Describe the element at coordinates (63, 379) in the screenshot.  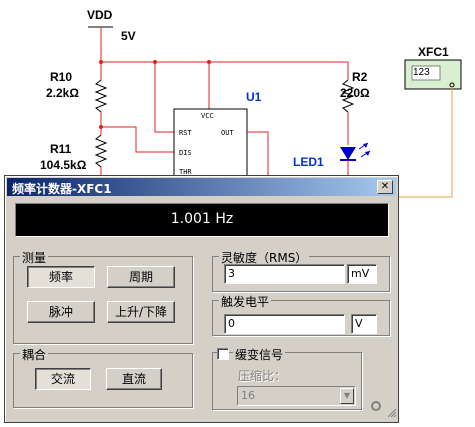
I see `ac-coupling-button: 交流` at that location.